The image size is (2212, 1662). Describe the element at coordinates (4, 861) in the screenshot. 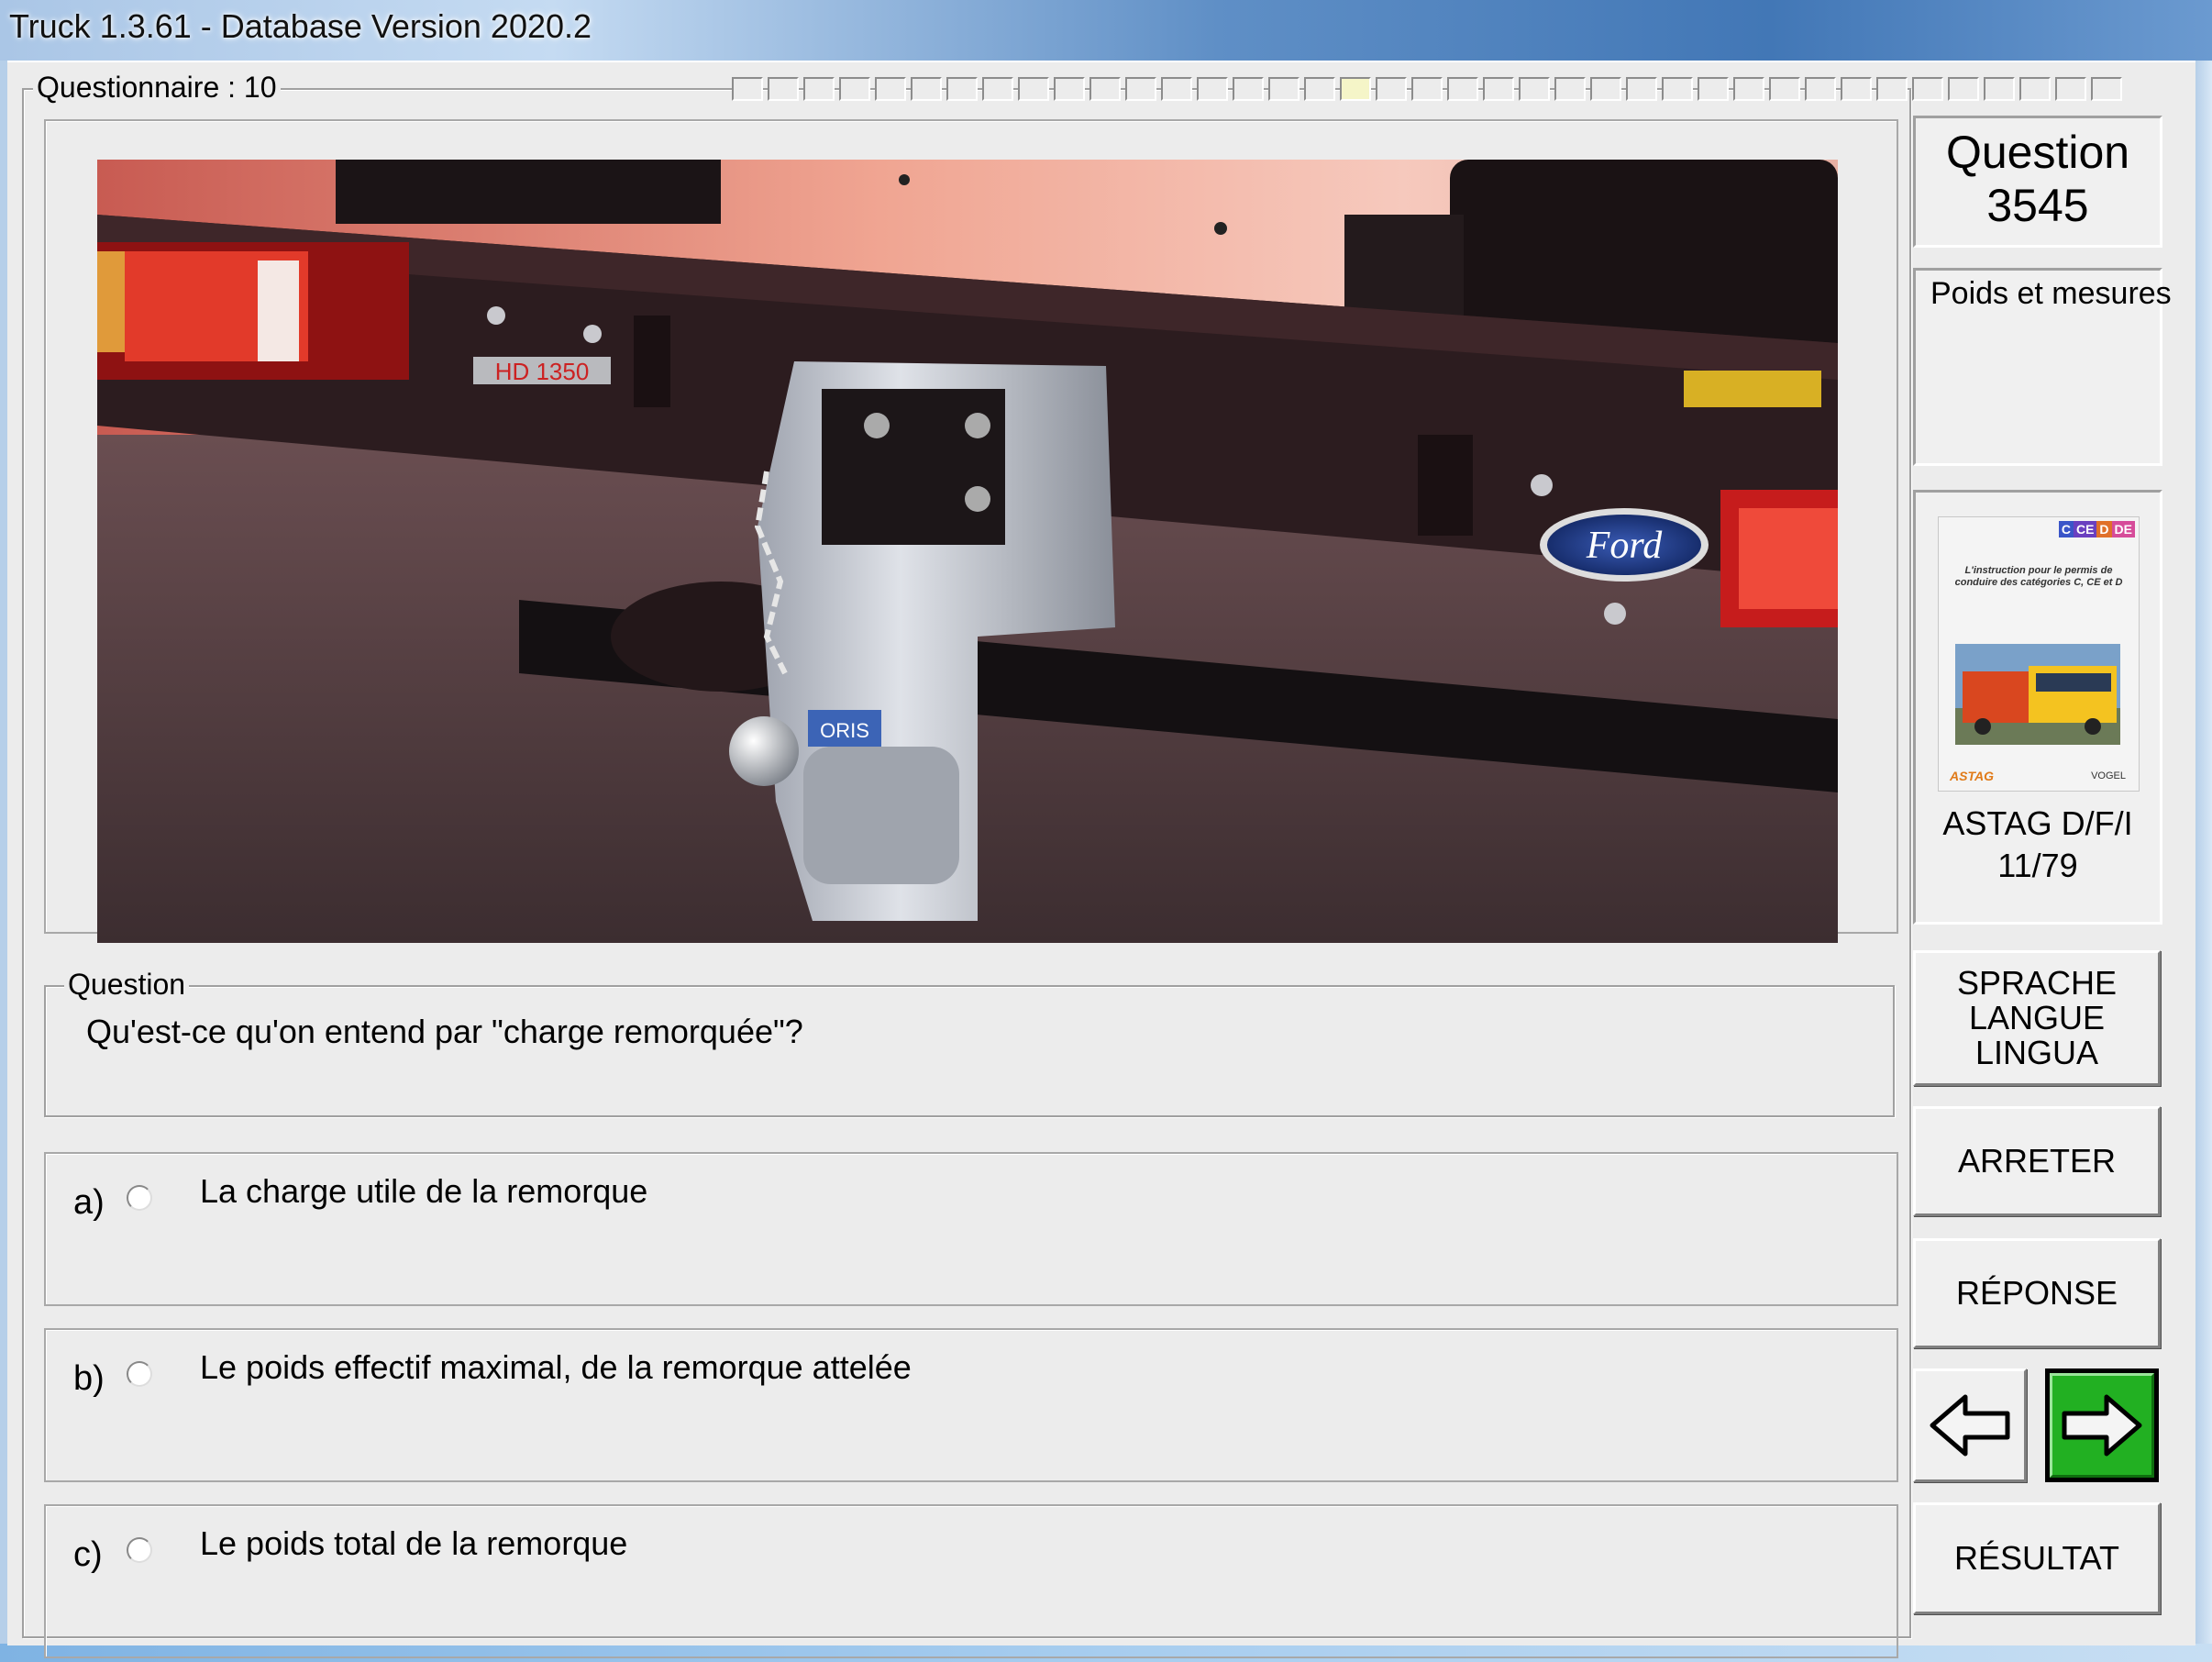

I see `window-frame-left` at that location.